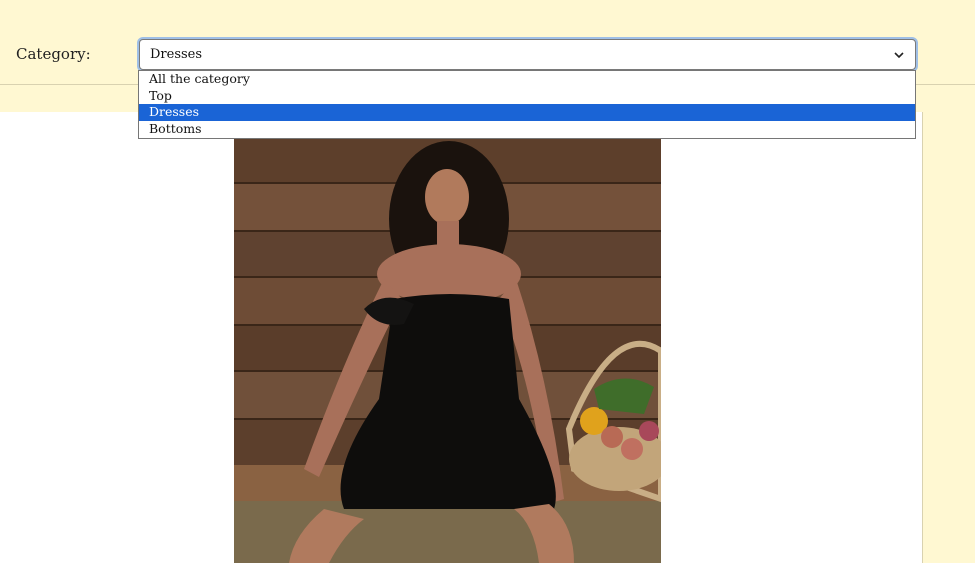  Describe the element at coordinates (176, 54) in the screenshot. I see `category-select-value: Dresses` at that location.